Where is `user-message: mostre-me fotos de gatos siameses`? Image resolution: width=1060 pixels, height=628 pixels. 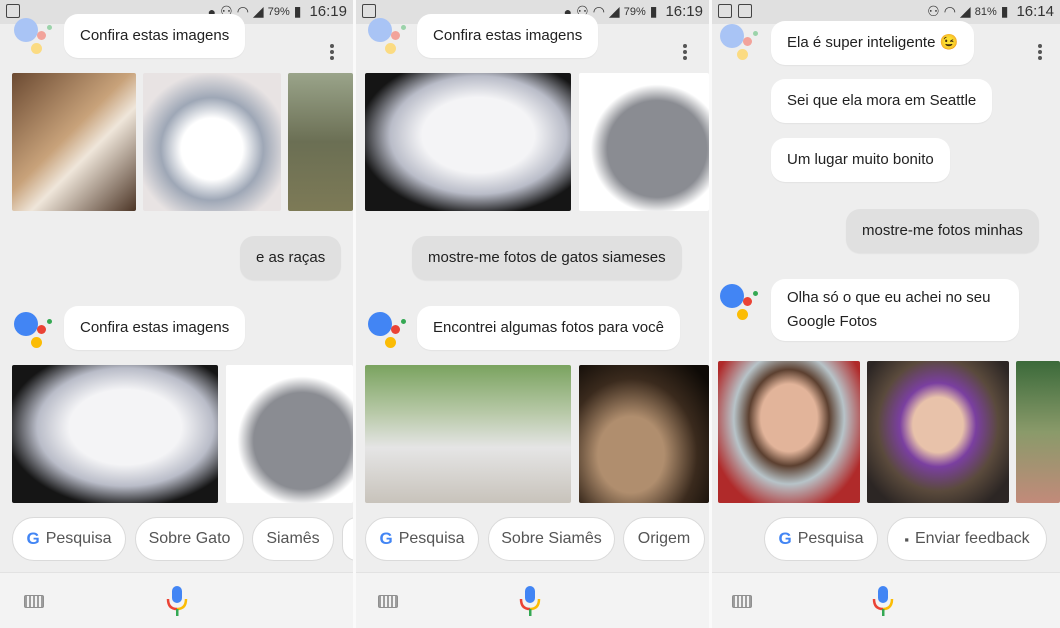 user-message: mostre-me fotos de gatos siameses is located at coordinates (547, 258).